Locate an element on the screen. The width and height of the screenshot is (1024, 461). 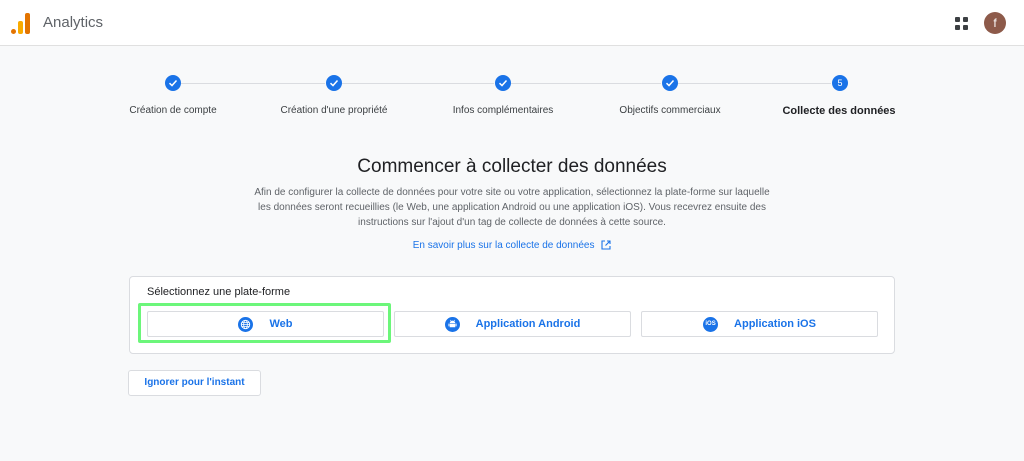
step-4-check-icon is located at coordinates (670, 83).